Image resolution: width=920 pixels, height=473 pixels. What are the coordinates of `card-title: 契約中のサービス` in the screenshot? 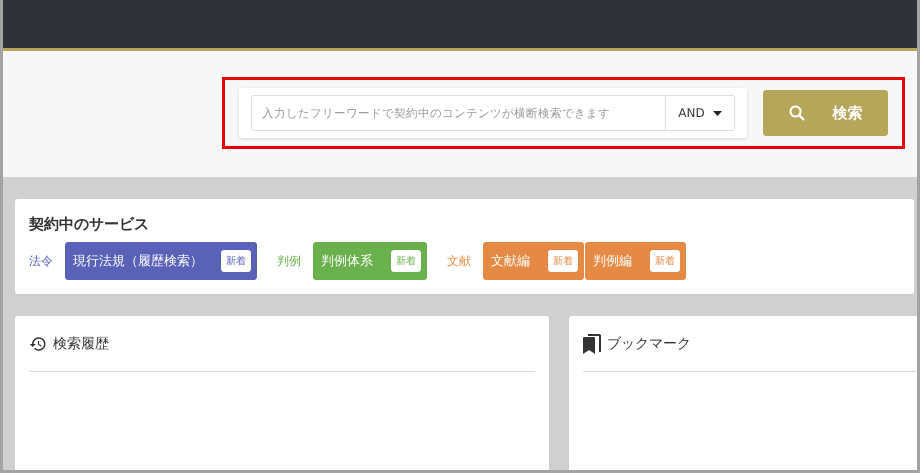 It's located at (89, 224).